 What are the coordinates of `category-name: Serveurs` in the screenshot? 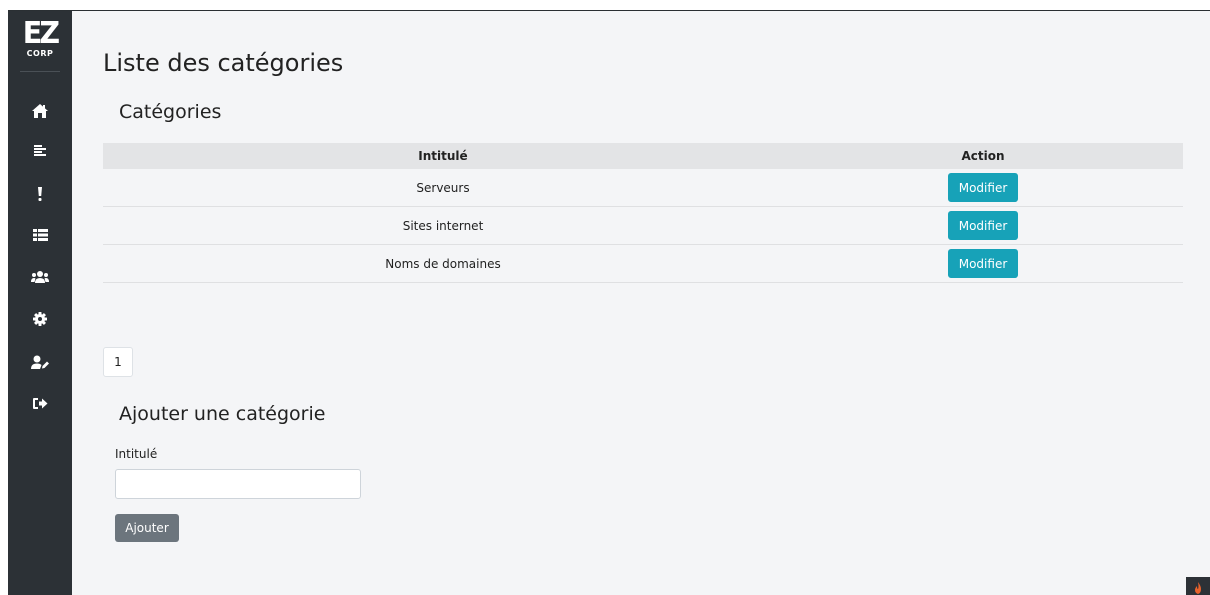 It's located at (443, 188).